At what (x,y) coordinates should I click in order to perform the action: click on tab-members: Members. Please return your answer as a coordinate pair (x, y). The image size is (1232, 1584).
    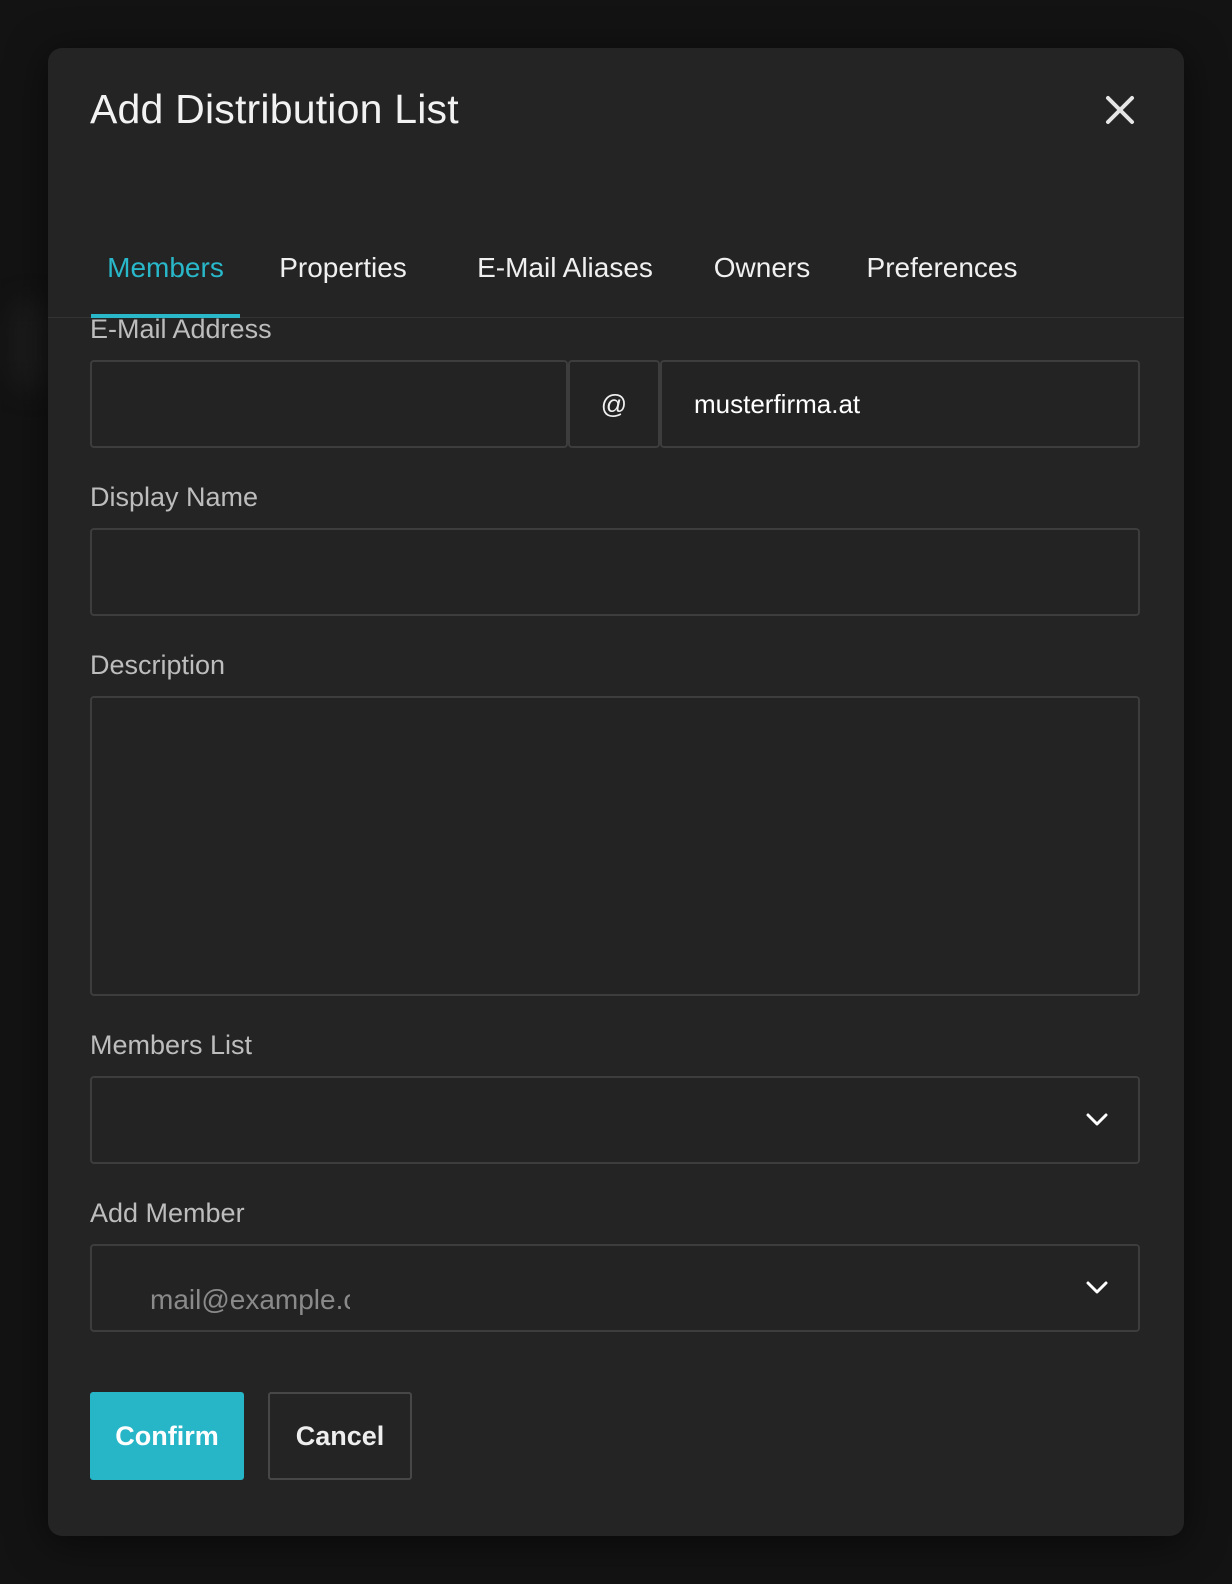
    Looking at the image, I should click on (165, 268).